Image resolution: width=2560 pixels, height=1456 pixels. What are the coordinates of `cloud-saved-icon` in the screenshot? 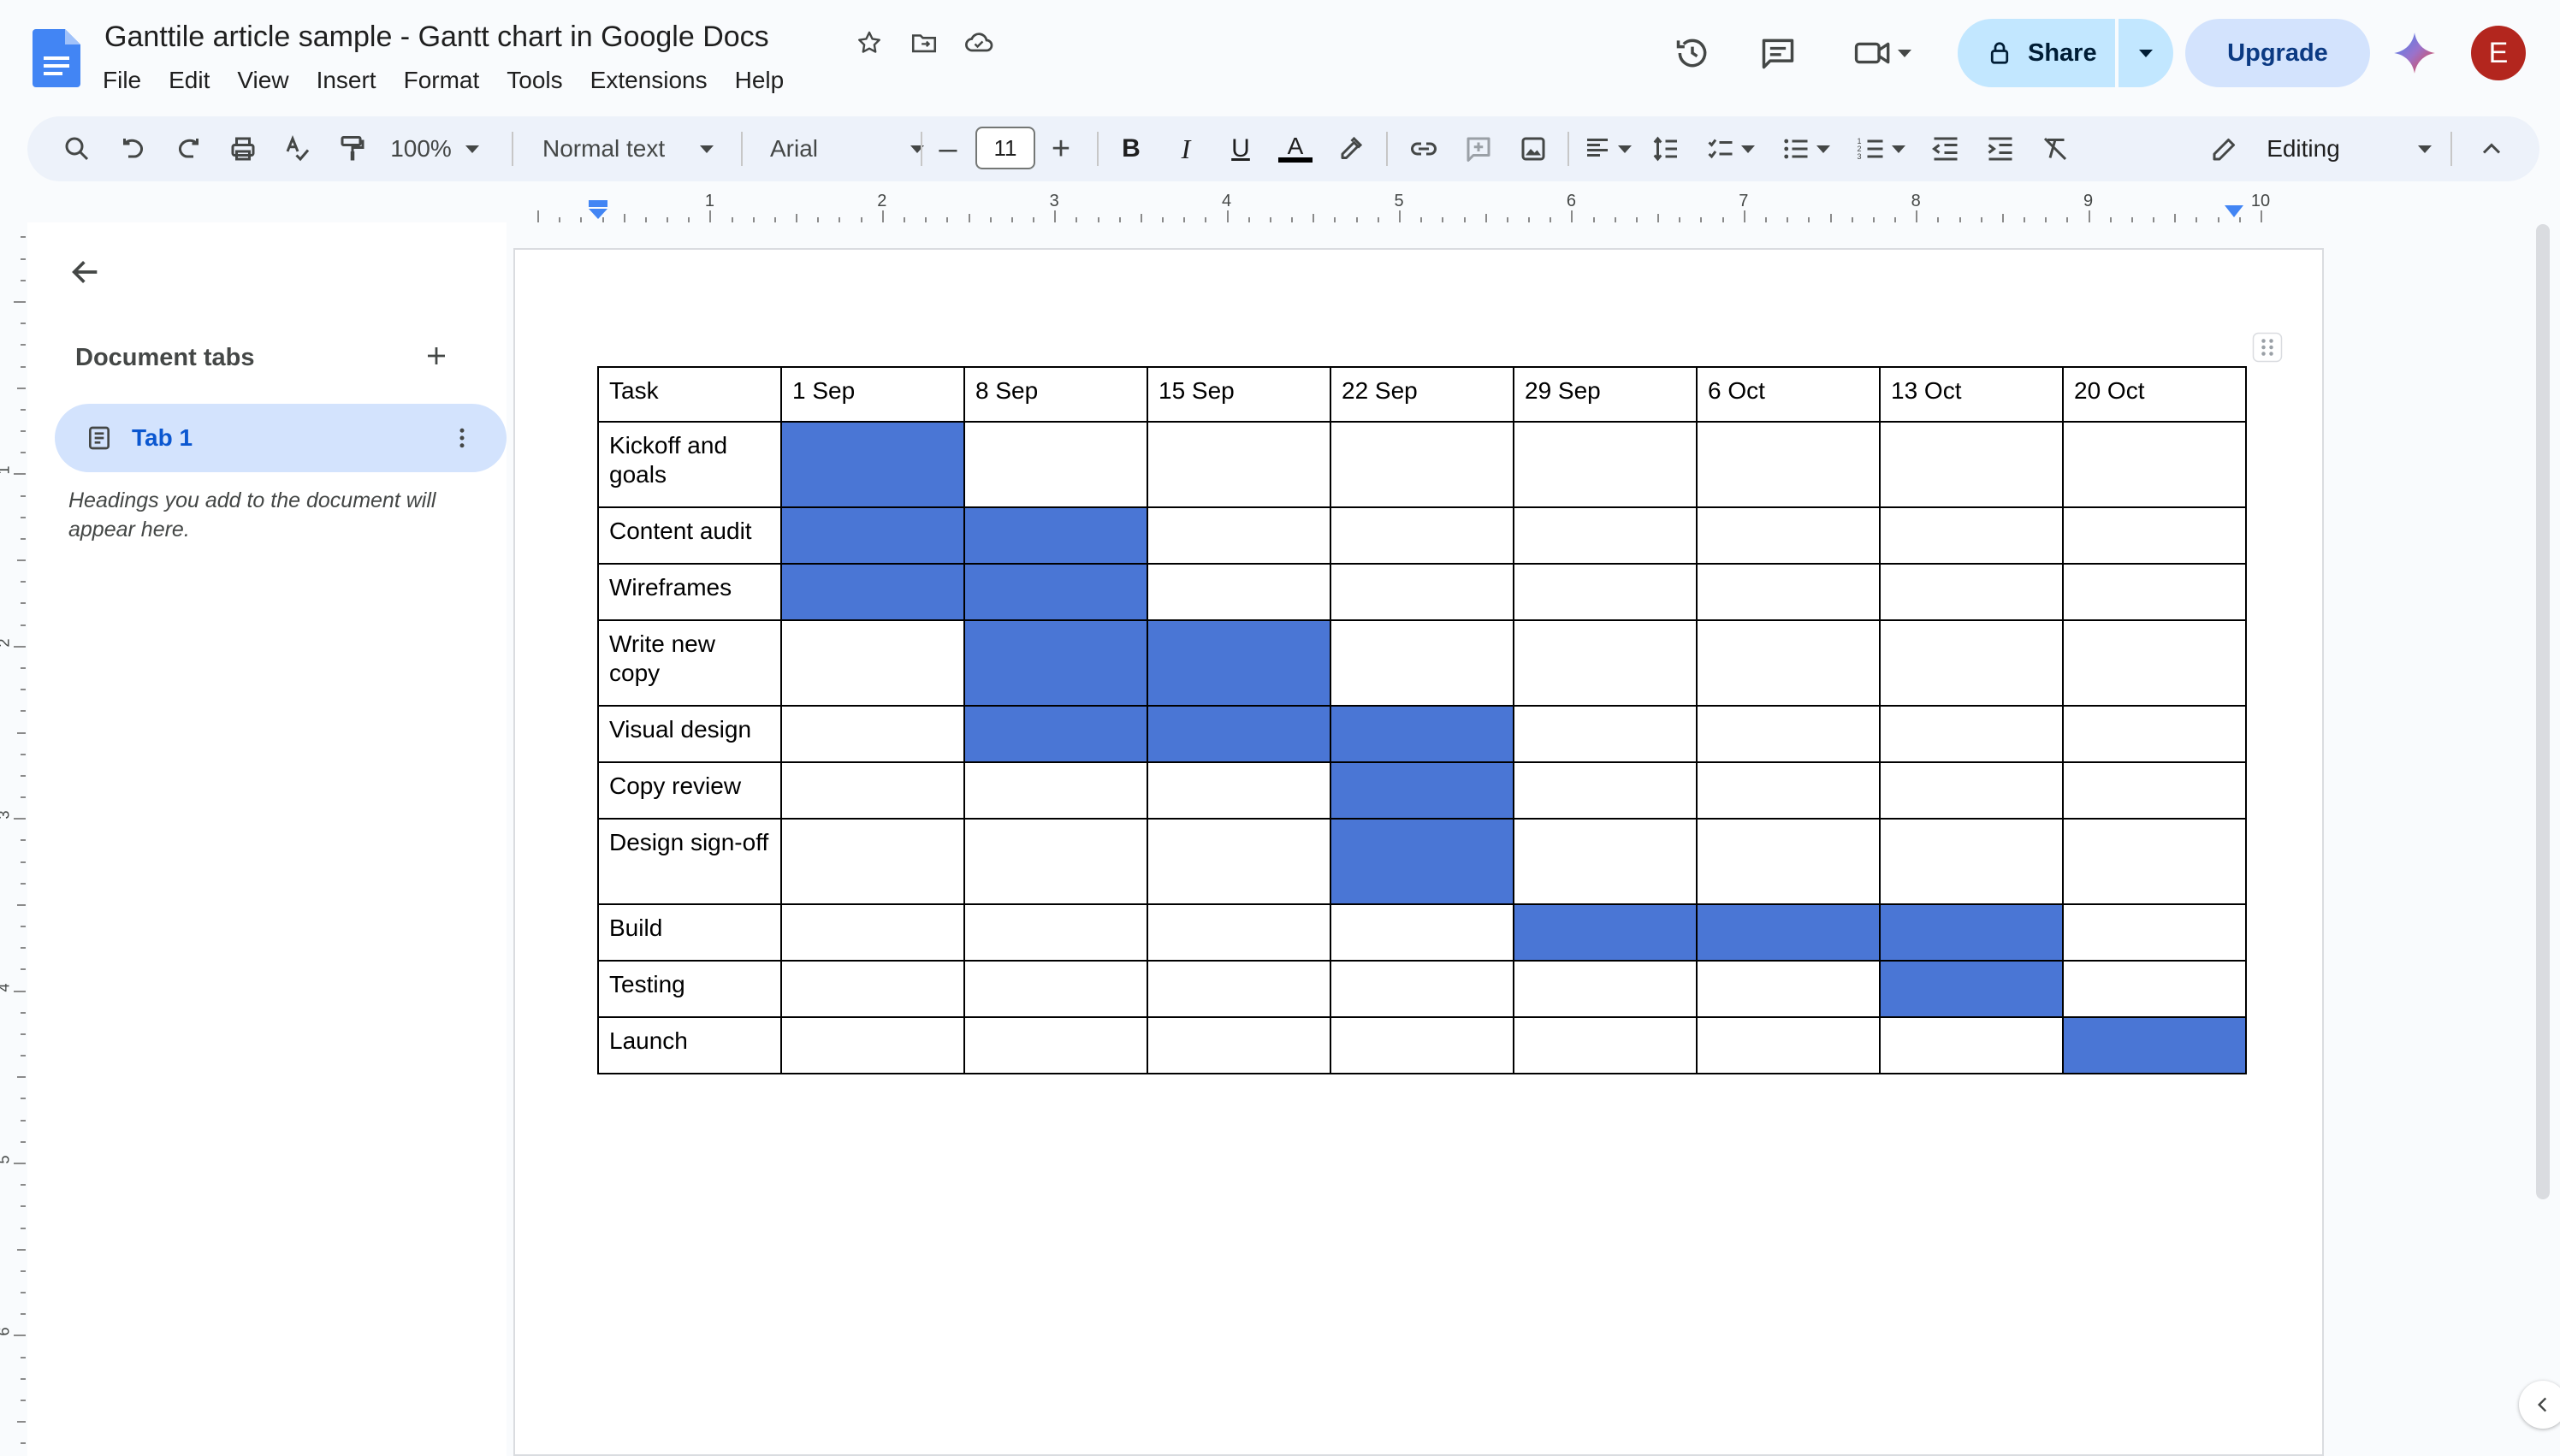 It's located at (979, 43).